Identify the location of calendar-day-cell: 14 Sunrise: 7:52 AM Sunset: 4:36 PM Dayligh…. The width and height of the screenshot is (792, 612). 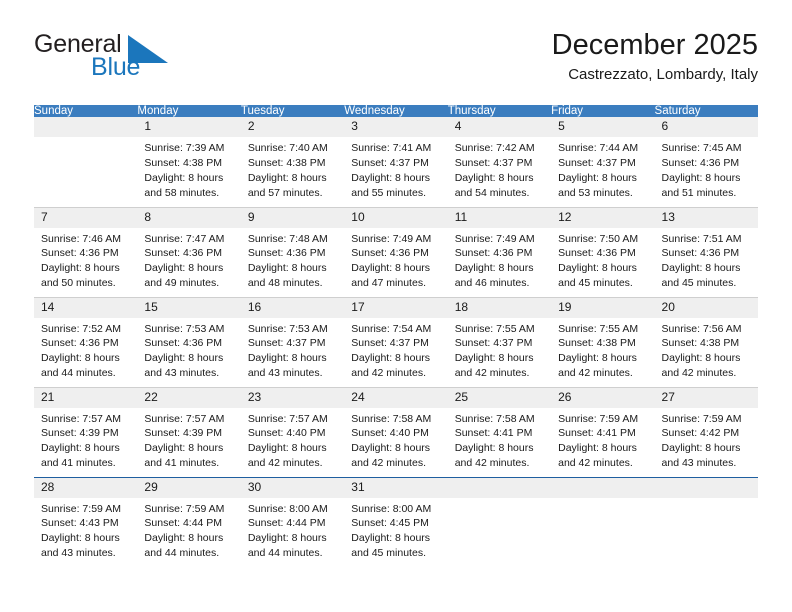
(86, 341).